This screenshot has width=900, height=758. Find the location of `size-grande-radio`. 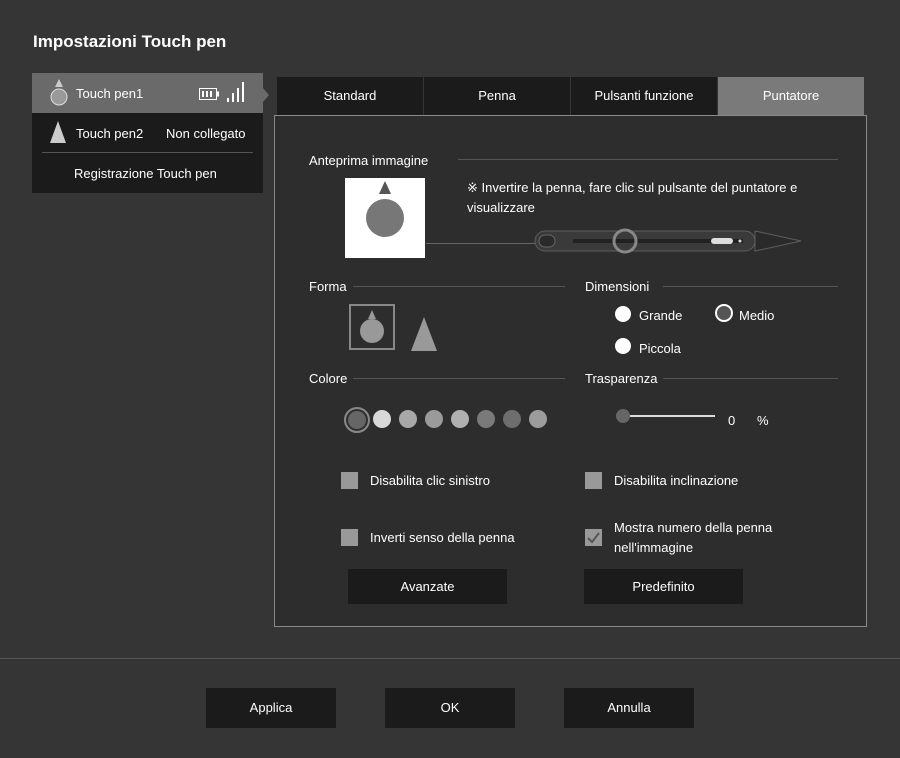

size-grande-radio is located at coordinates (623, 314).